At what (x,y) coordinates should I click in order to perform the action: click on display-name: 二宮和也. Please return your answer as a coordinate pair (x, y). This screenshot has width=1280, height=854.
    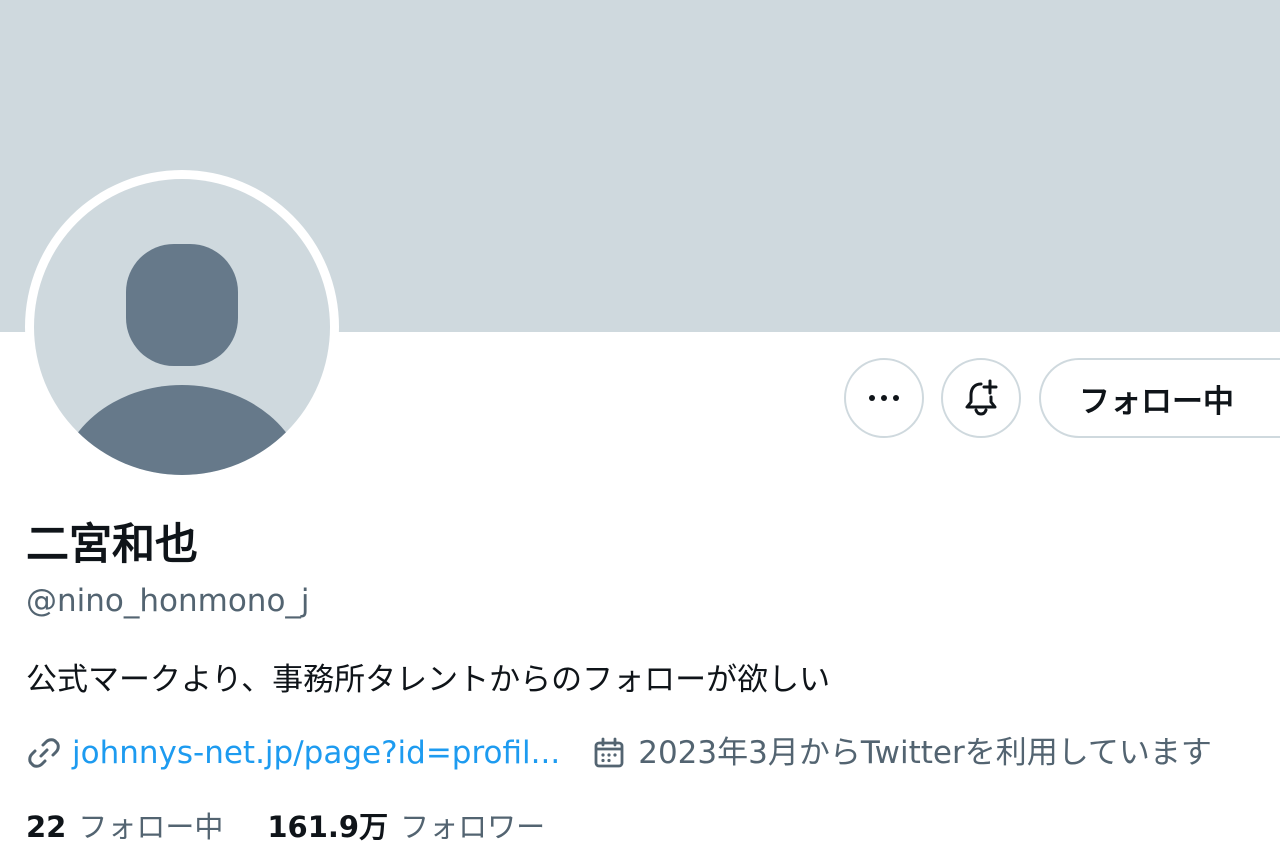
    Looking at the image, I should click on (112, 545).